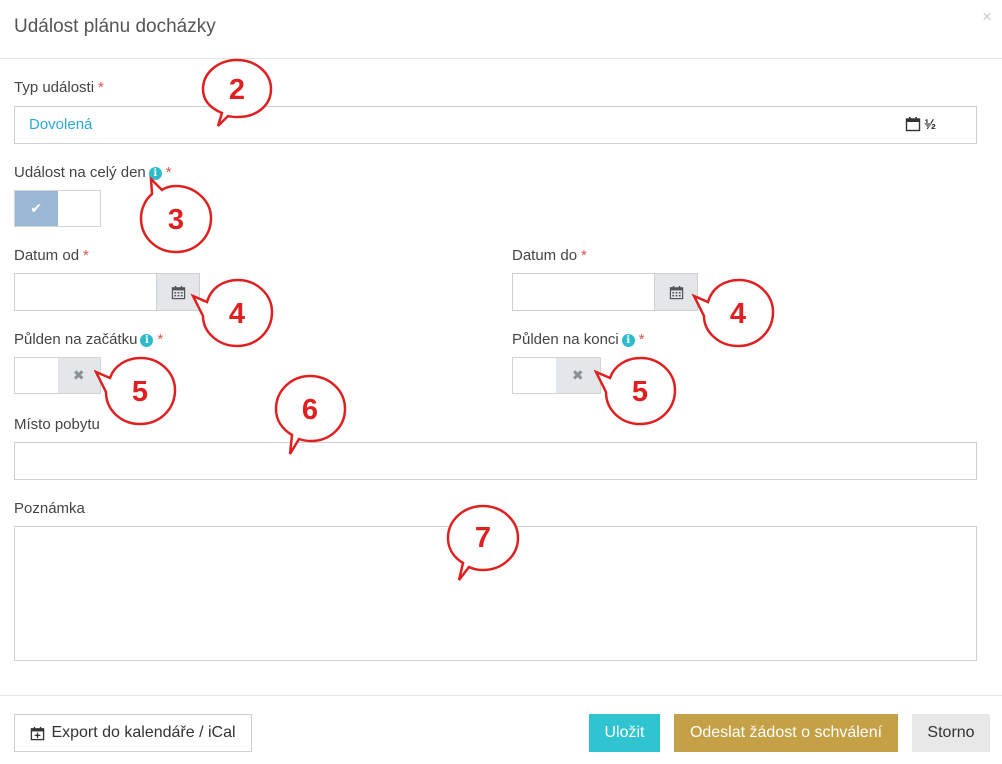 The height and width of the screenshot is (764, 1002). I want to click on close-icon: ×, so click(987, 16).